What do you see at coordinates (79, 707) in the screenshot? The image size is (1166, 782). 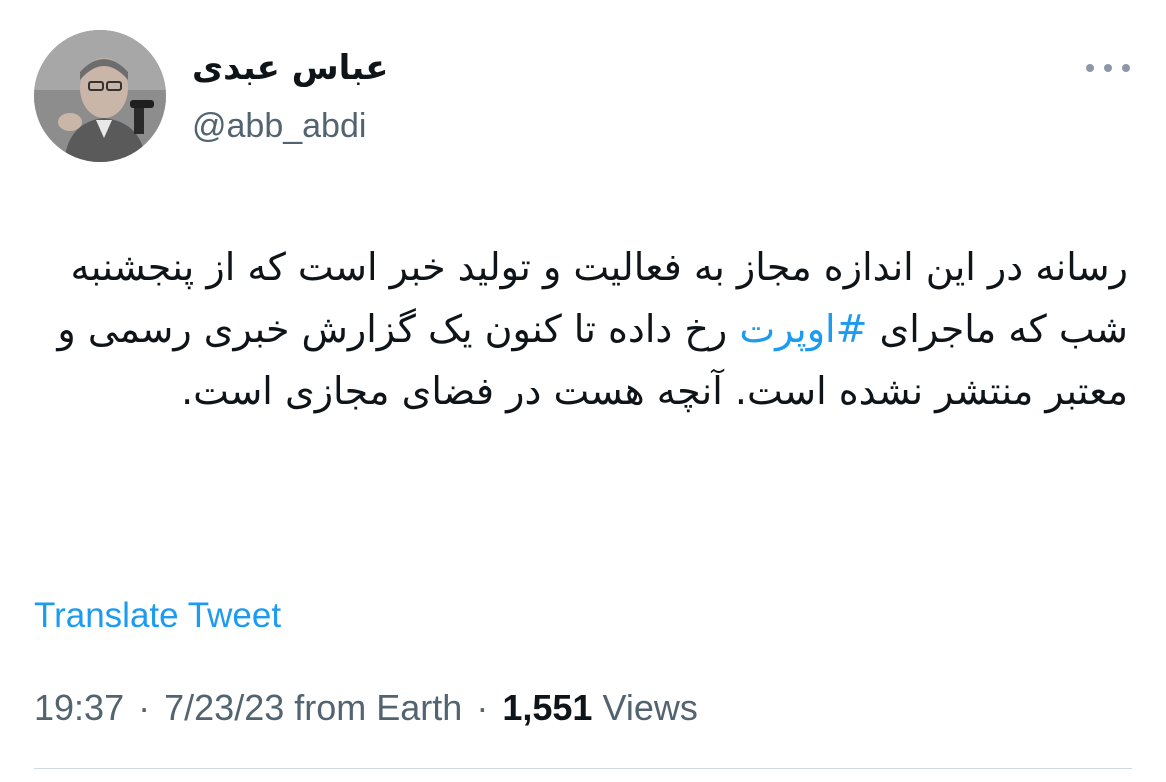 I see `tweet-time: 19:37` at bounding box center [79, 707].